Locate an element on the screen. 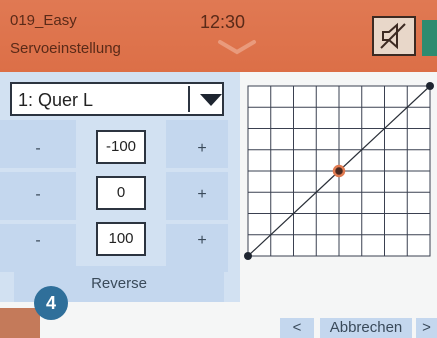  decrease-center-button: - is located at coordinates (38, 195).